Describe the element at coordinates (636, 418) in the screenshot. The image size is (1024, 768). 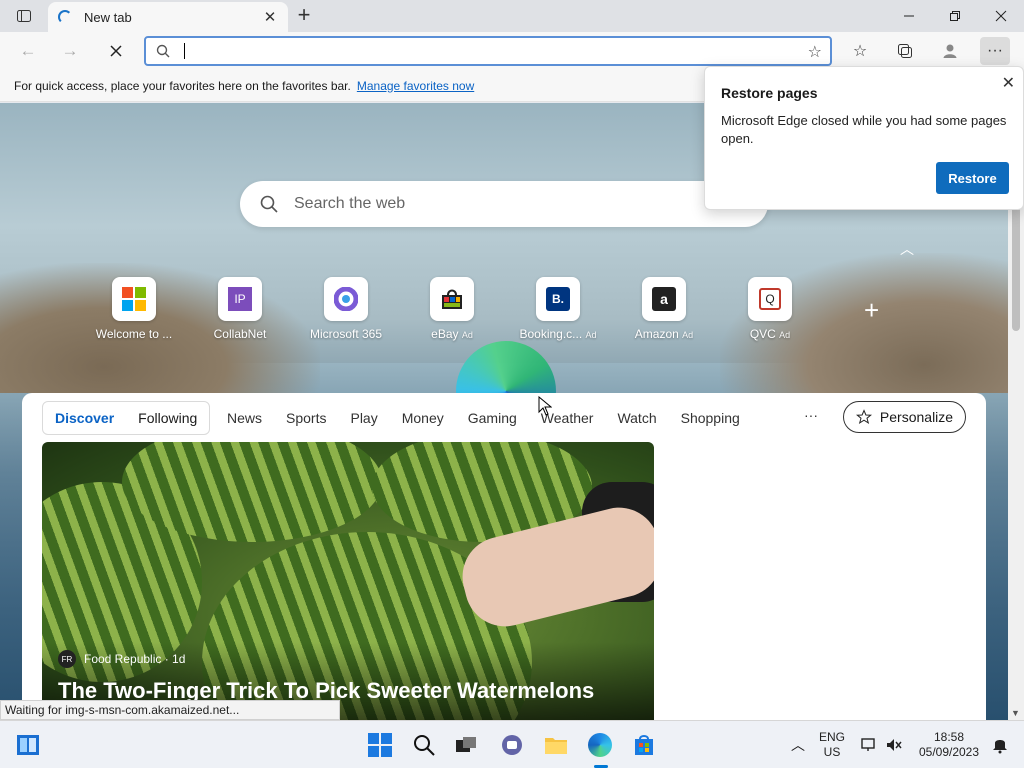
I see `category-watch: Watch` at that location.